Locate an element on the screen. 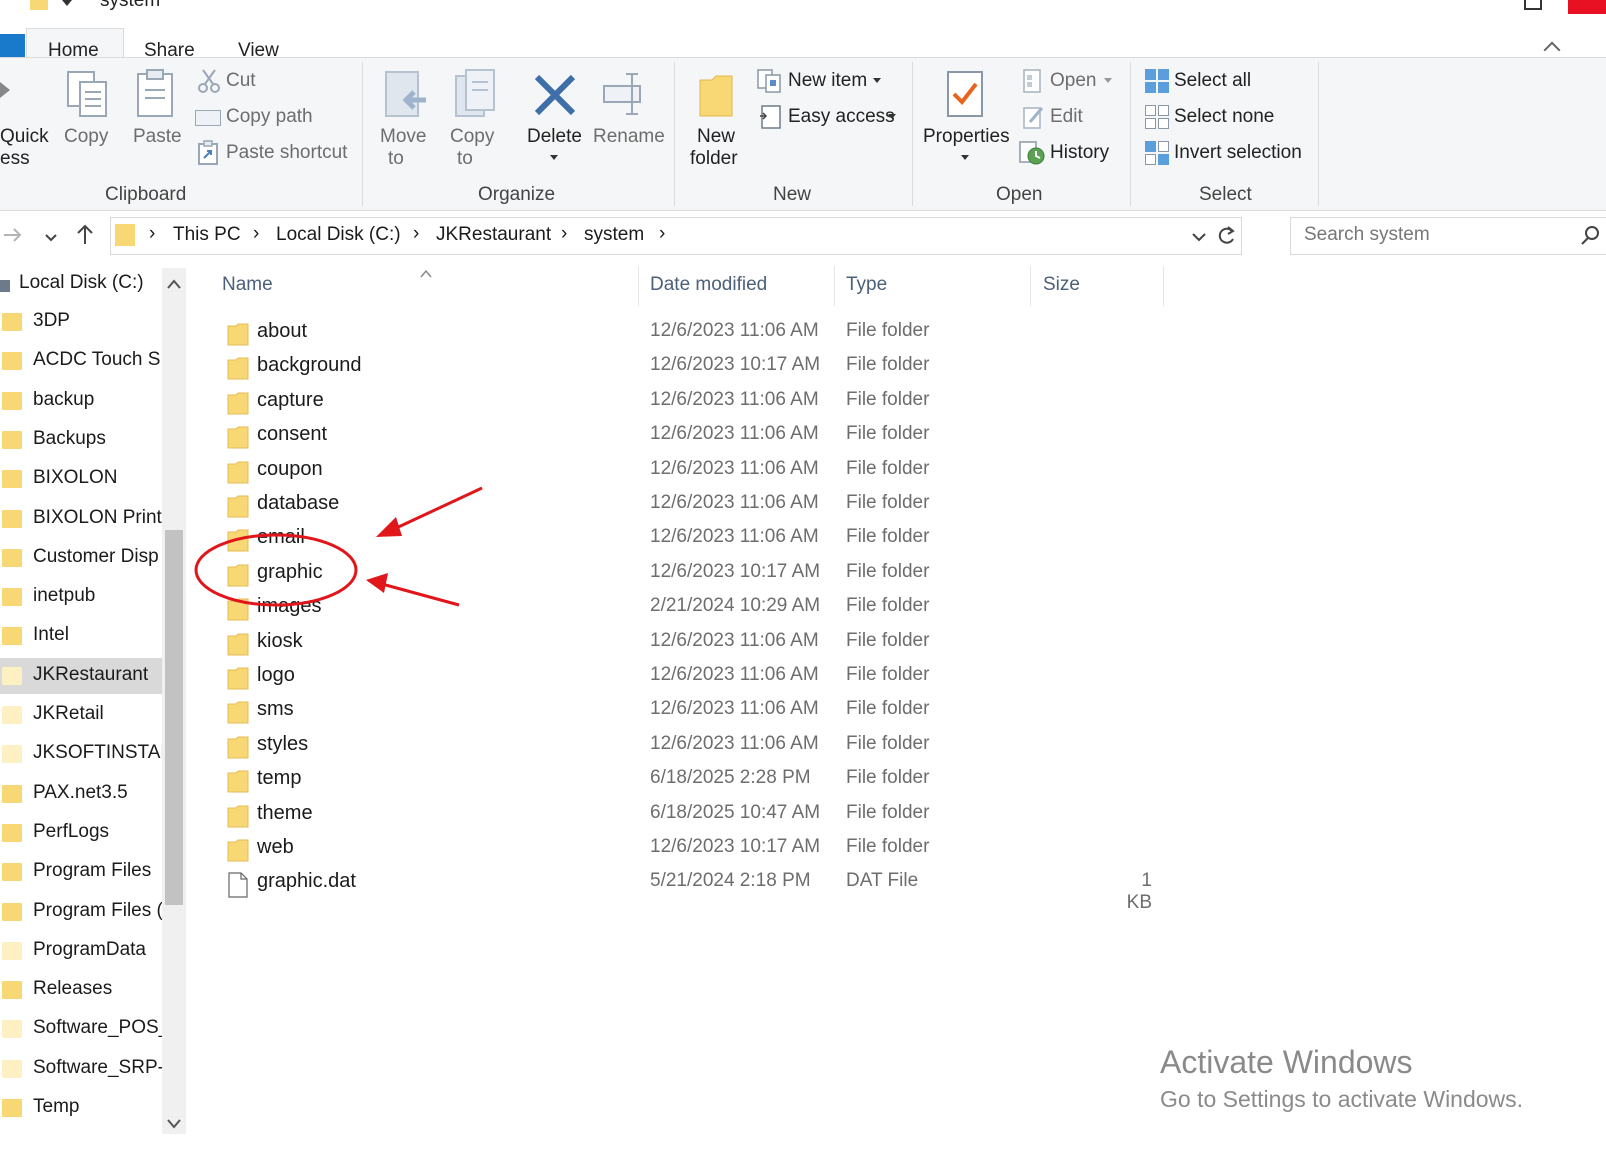 The height and width of the screenshot is (1164, 1606). annotation-arrowhead-upper is located at coordinates (389, 527).